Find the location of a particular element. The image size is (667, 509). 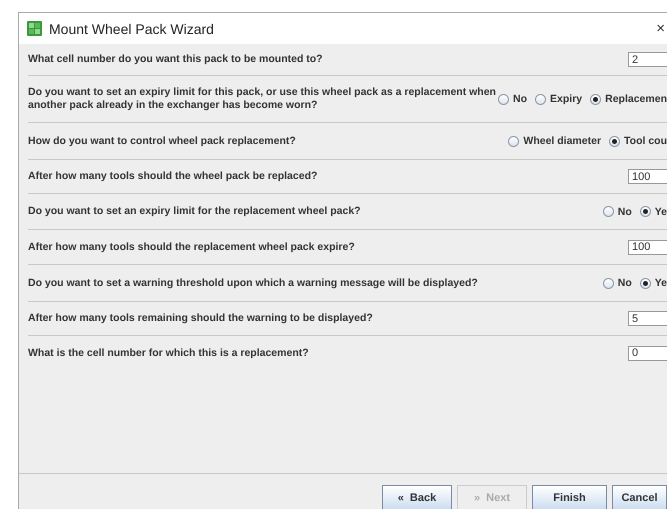

close-icon: × is located at coordinates (660, 28).